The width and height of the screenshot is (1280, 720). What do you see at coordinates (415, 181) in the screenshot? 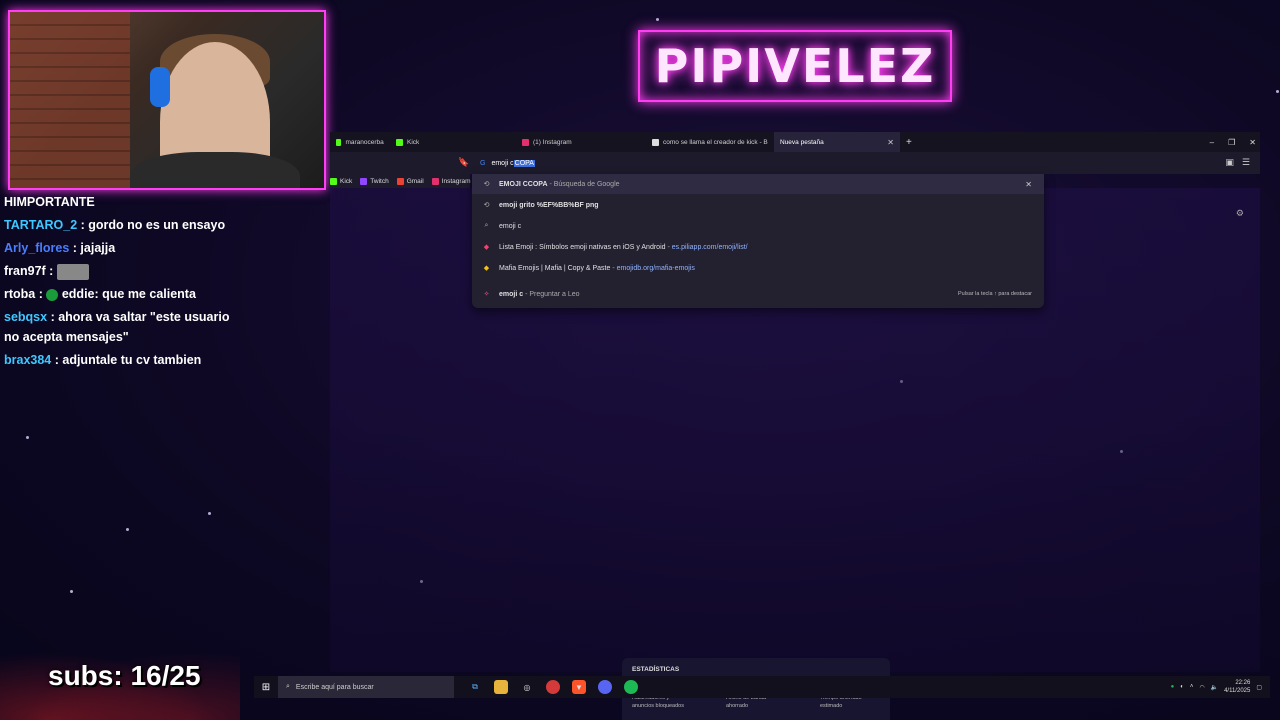
I see `bookmark-label: Gmail` at bounding box center [415, 181].